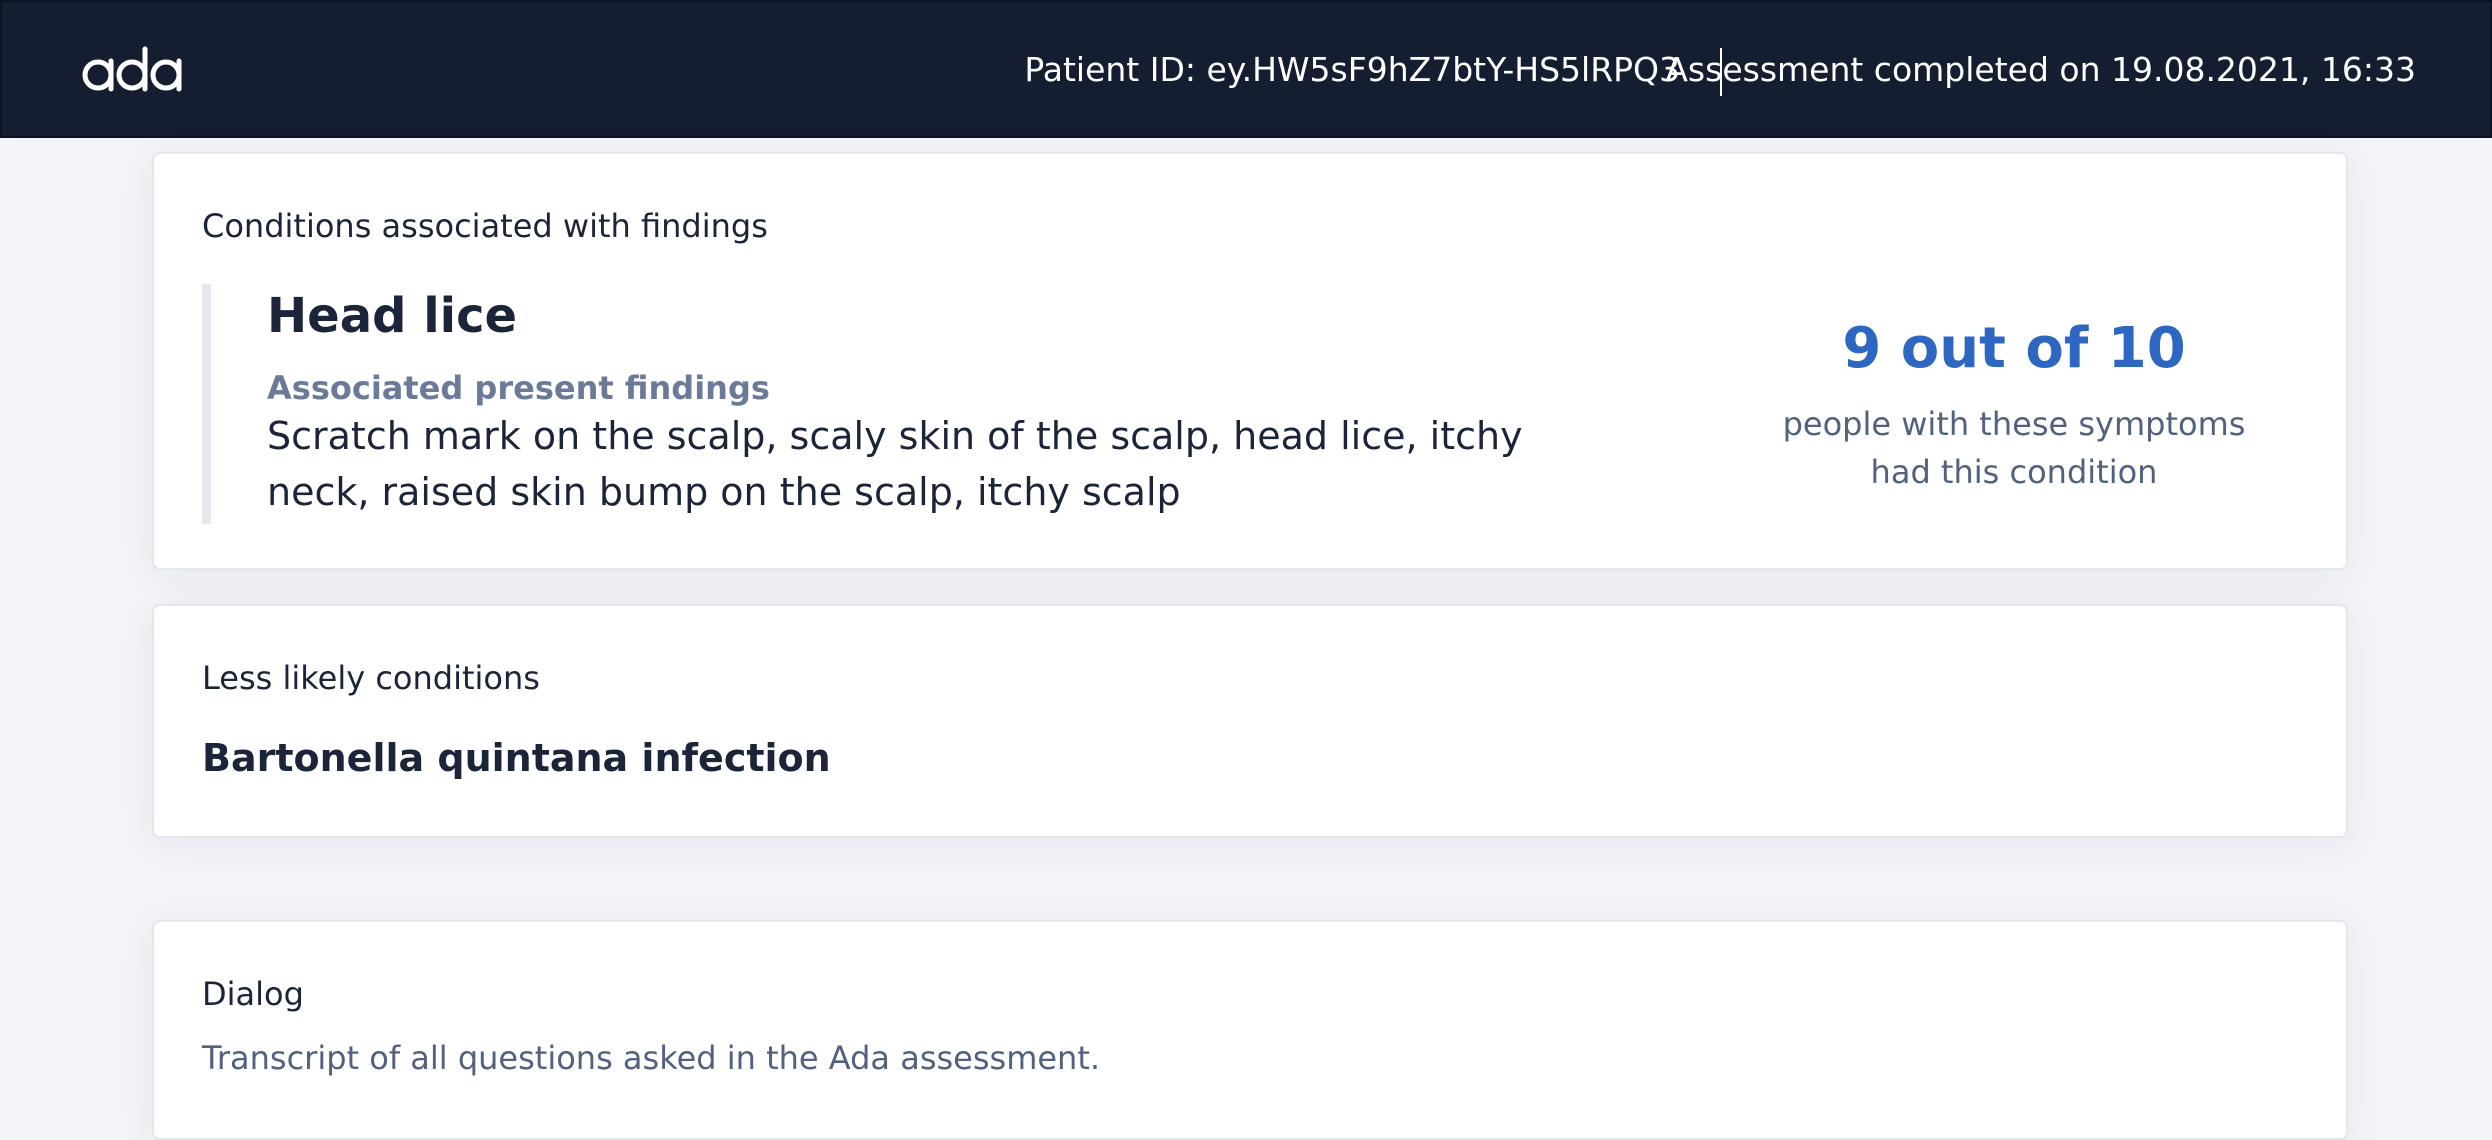 The image size is (2492, 1140). Describe the element at coordinates (253, 994) in the screenshot. I see `dialog-card-title: Dialog` at that location.